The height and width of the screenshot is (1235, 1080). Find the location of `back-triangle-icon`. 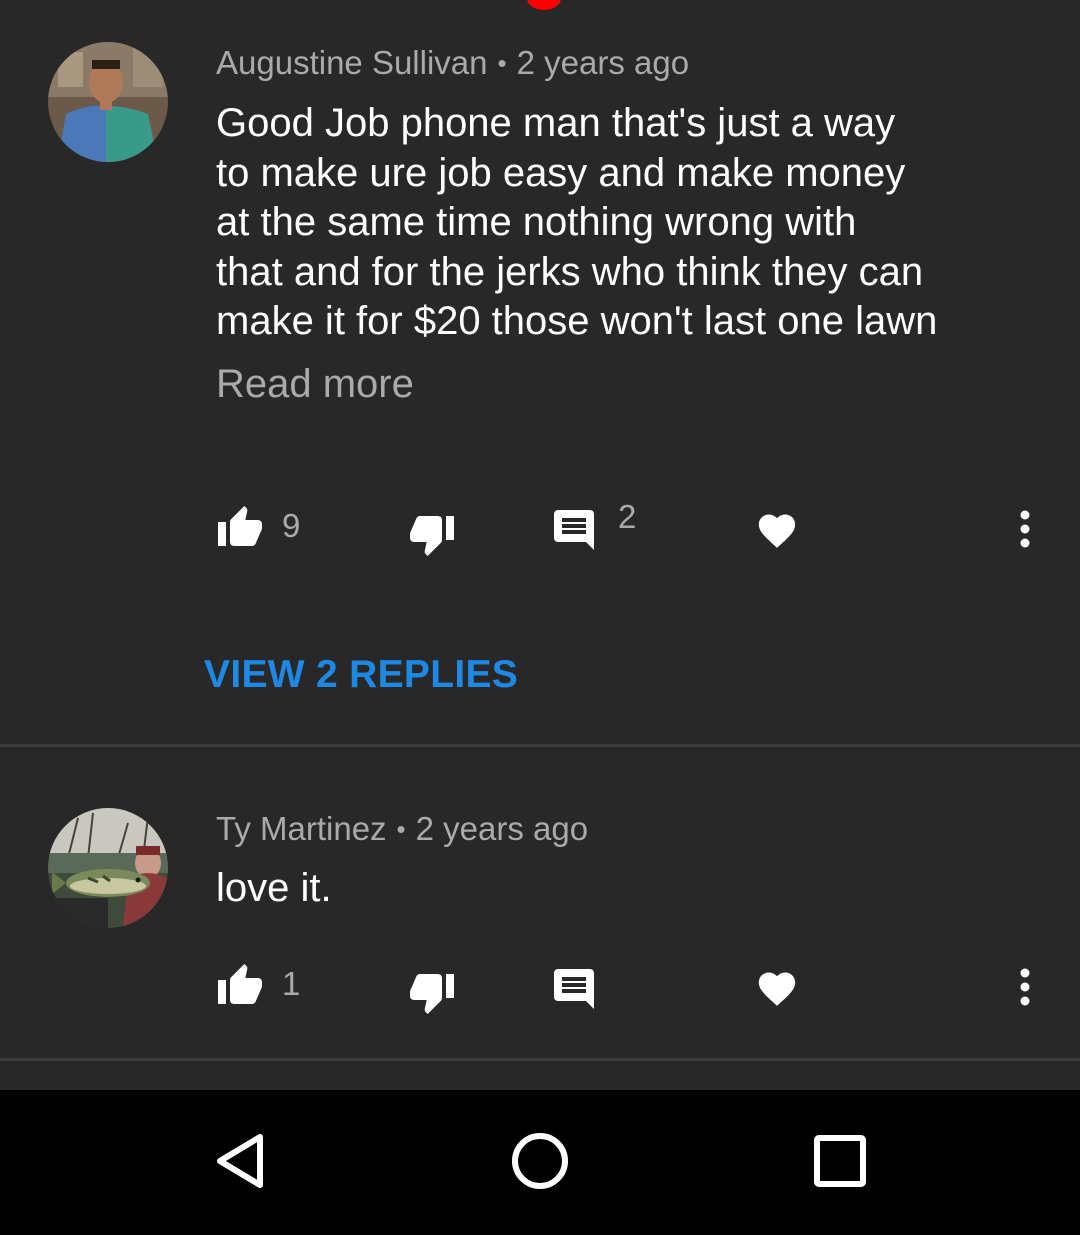

back-triangle-icon is located at coordinates (240, 1163).